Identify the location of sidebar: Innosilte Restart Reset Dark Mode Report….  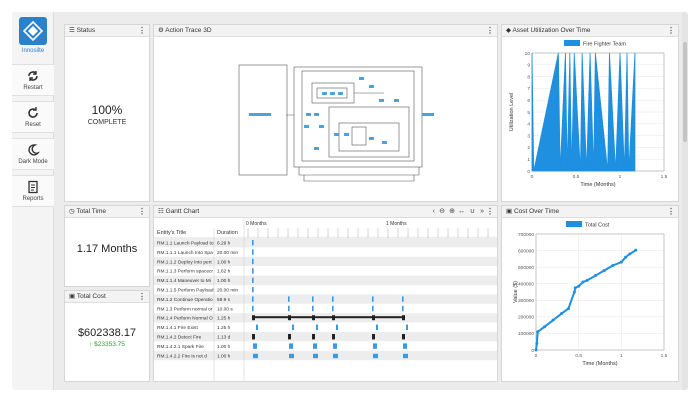
(33, 201).